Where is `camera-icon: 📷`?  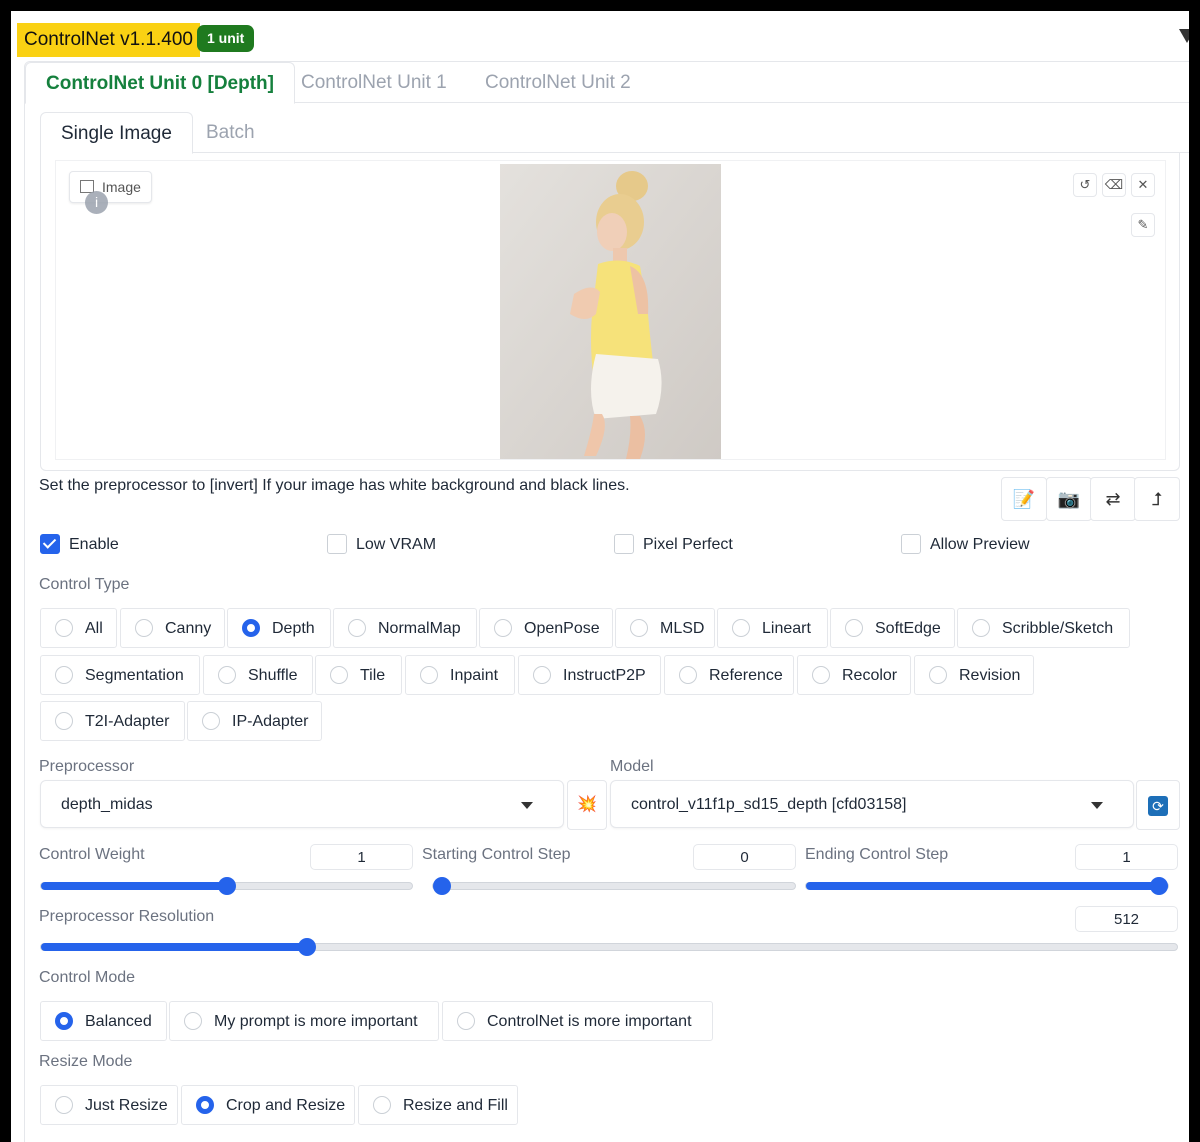 camera-icon: 📷 is located at coordinates (1069, 499).